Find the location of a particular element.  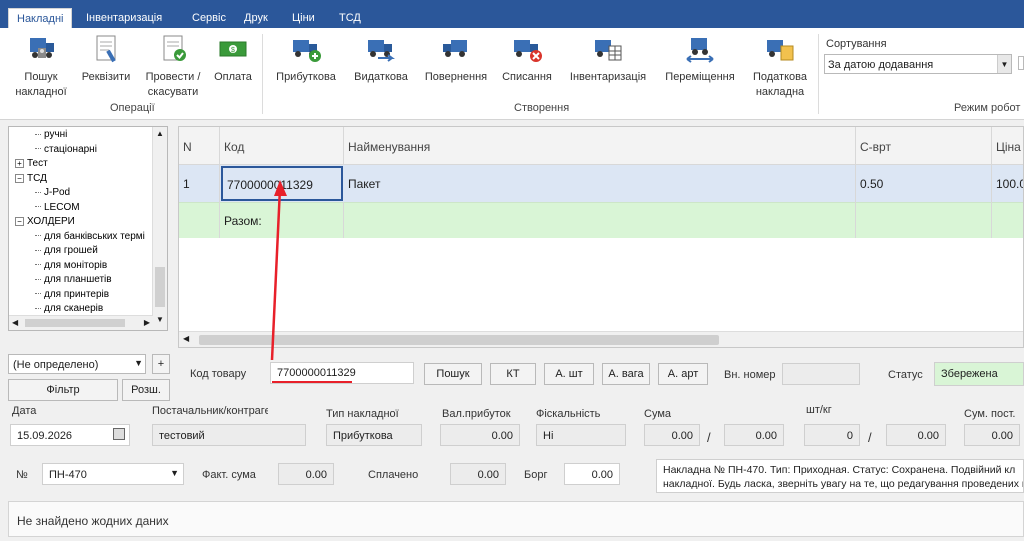

invoice-number-value: ПН-470 is located at coordinates (68, 475).